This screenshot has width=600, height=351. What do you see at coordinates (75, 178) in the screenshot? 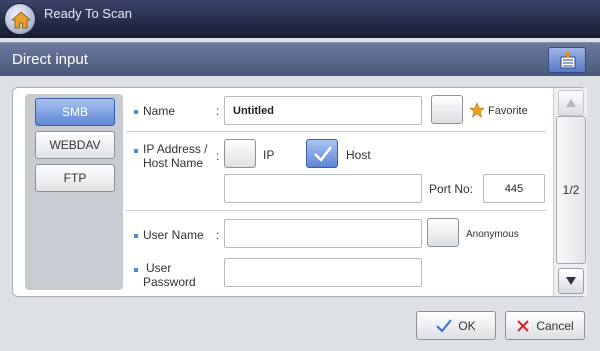
I see `tab-ftp: FTP` at bounding box center [75, 178].